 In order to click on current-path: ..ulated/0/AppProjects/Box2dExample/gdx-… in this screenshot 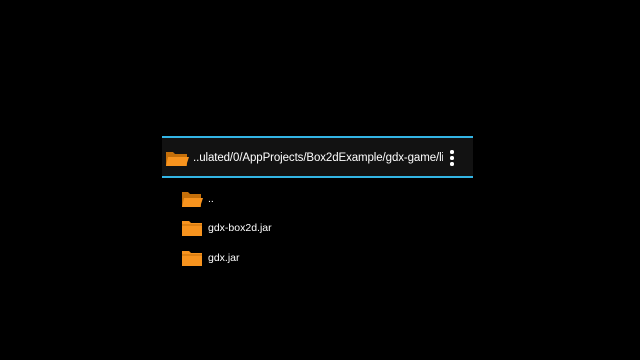, I will do `click(318, 158)`.